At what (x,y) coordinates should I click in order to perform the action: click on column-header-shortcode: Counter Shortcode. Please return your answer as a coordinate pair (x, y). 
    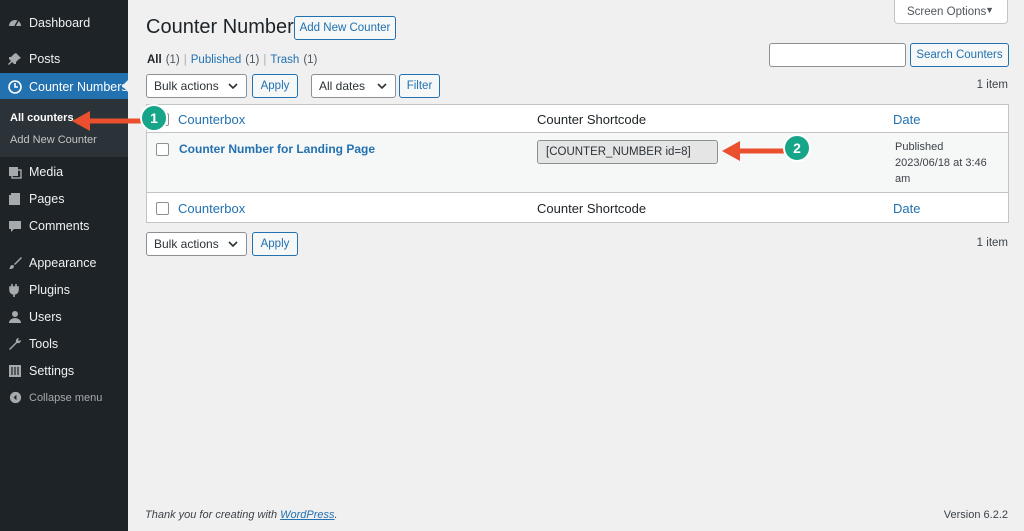
    Looking at the image, I should click on (592, 119).